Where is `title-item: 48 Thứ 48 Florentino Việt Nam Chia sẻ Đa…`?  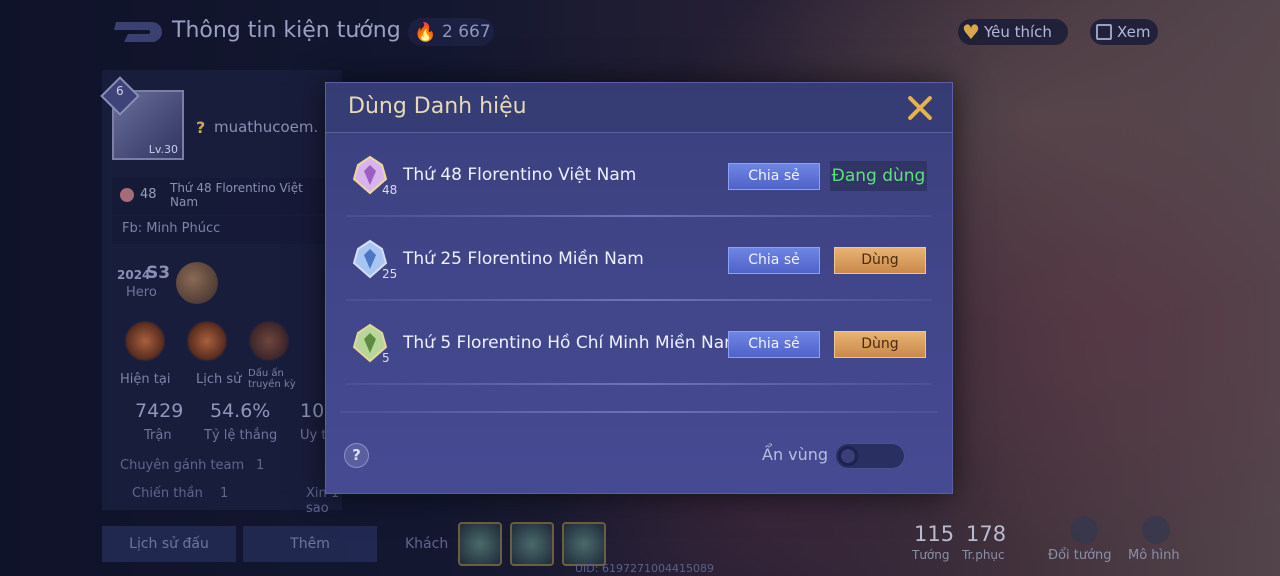
title-item: 48 Thứ 48 Florentino Việt Nam Chia sẻ Đa… is located at coordinates (639, 175).